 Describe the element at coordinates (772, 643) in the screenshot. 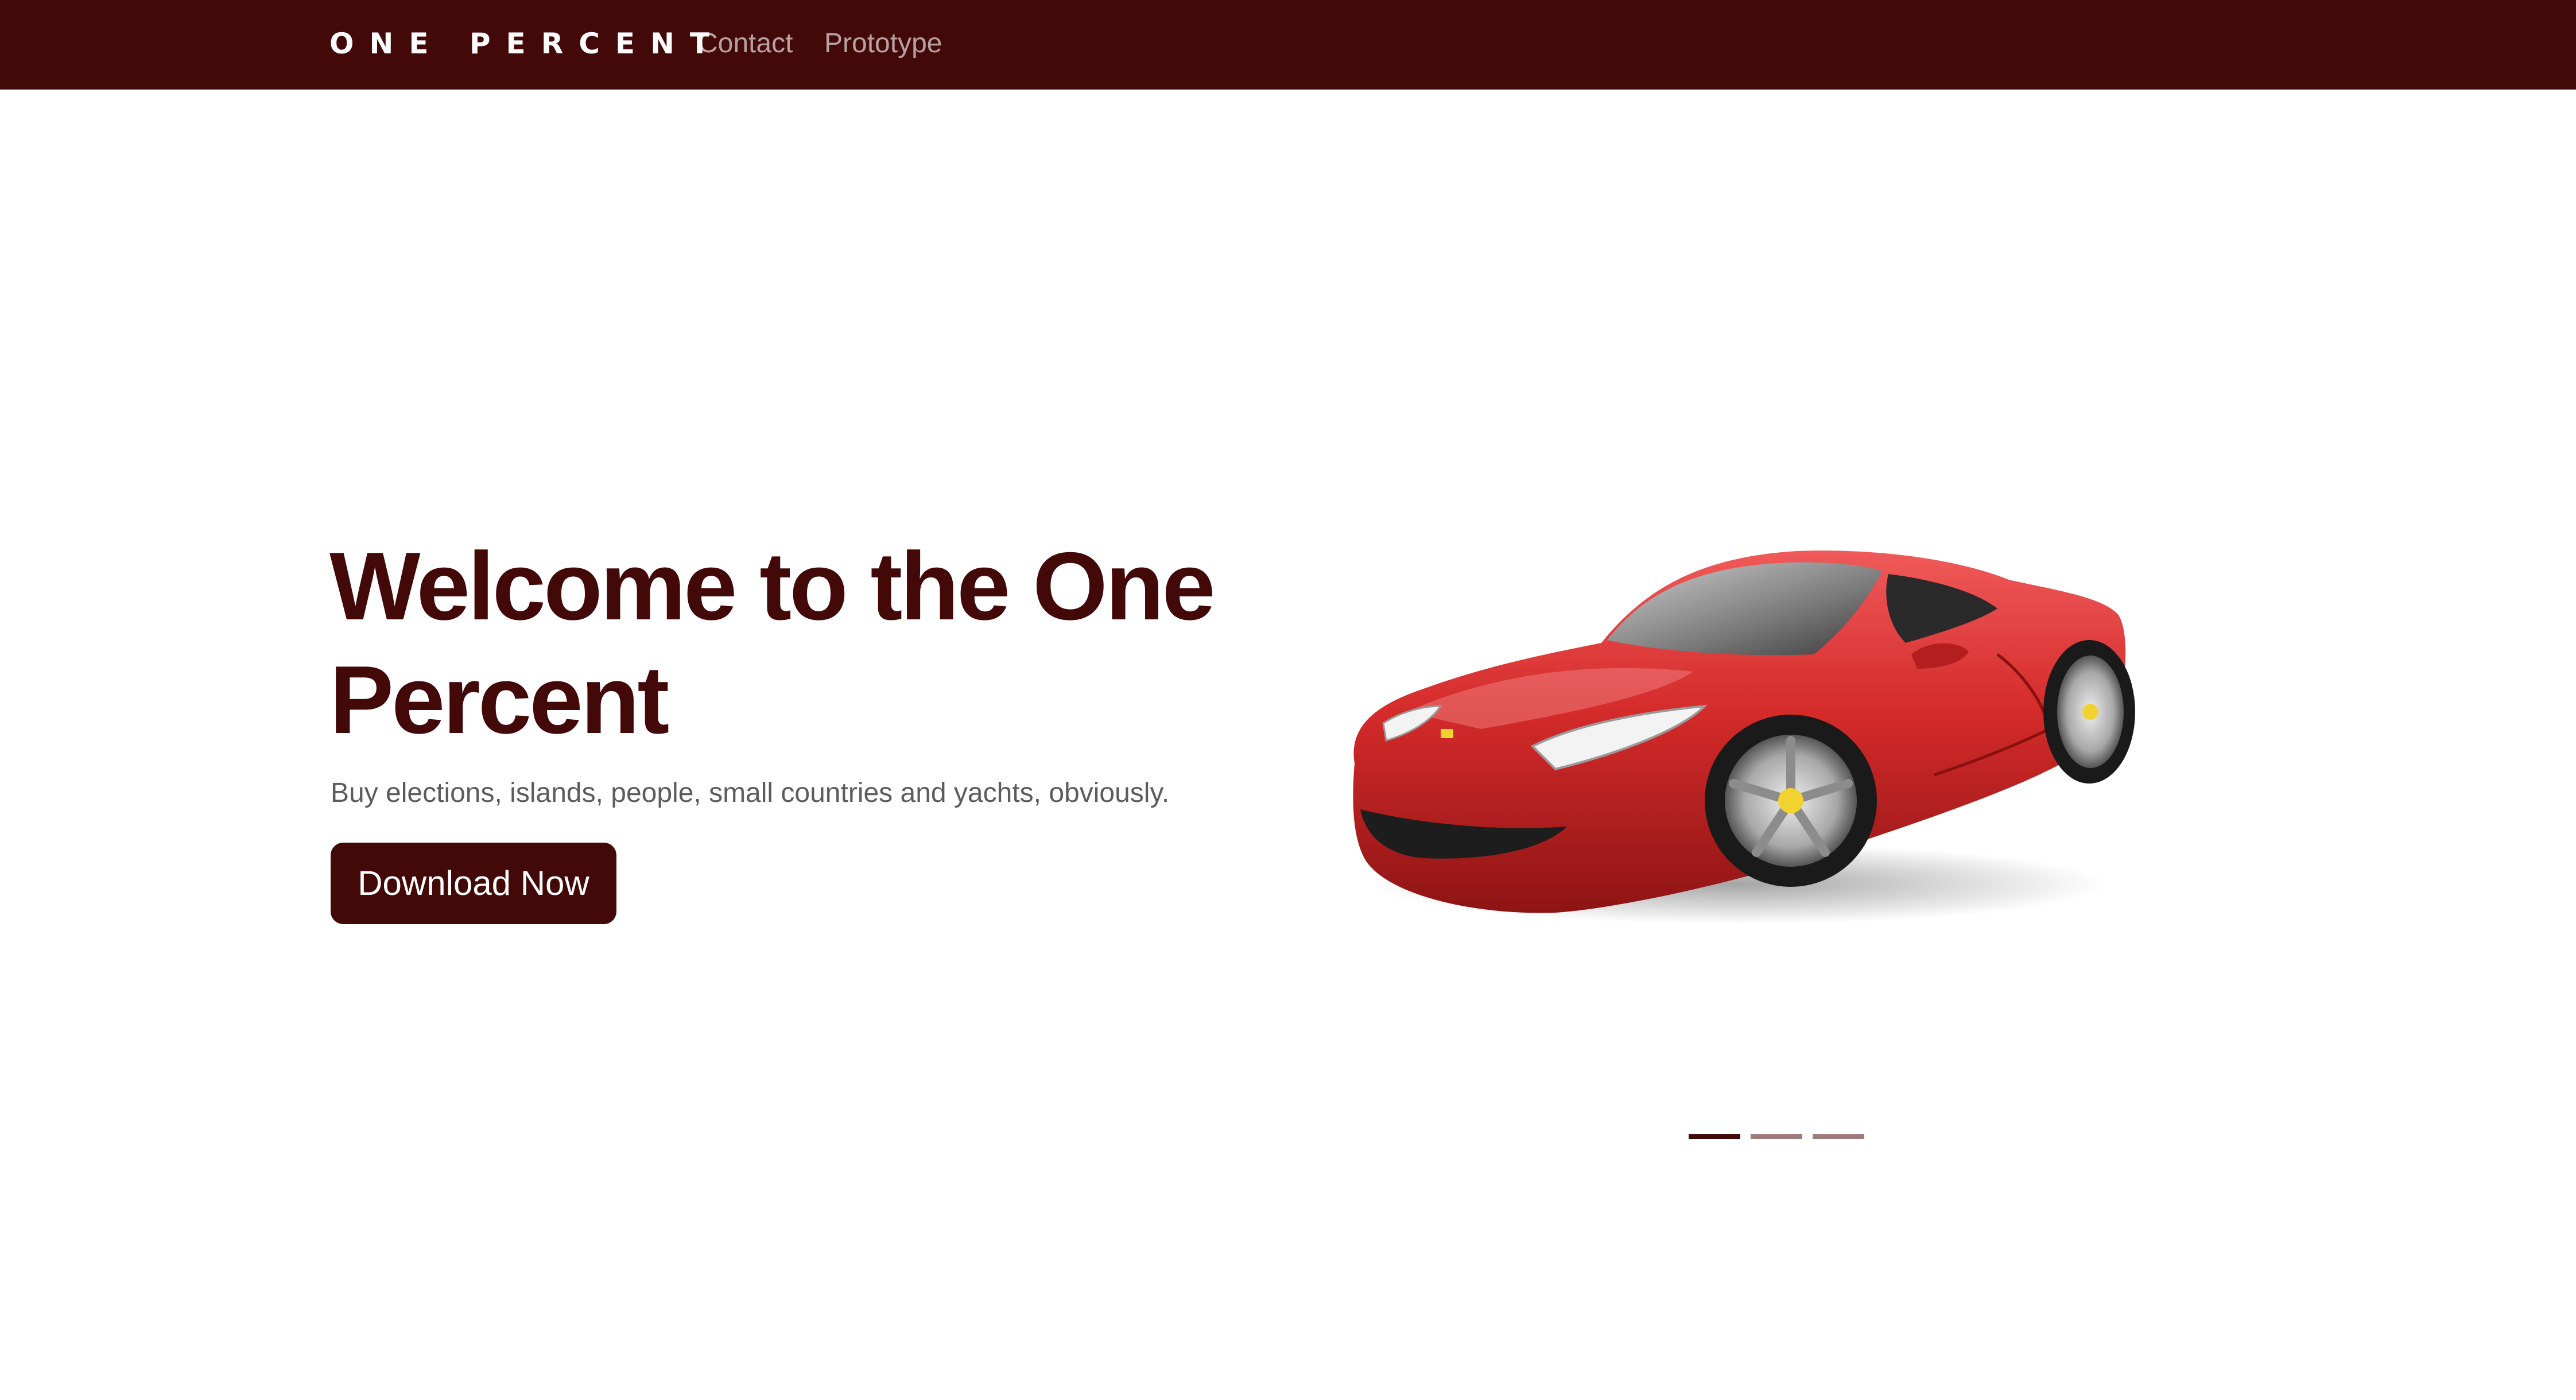

I see `hero-title: Welcome to the One Percent` at that location.